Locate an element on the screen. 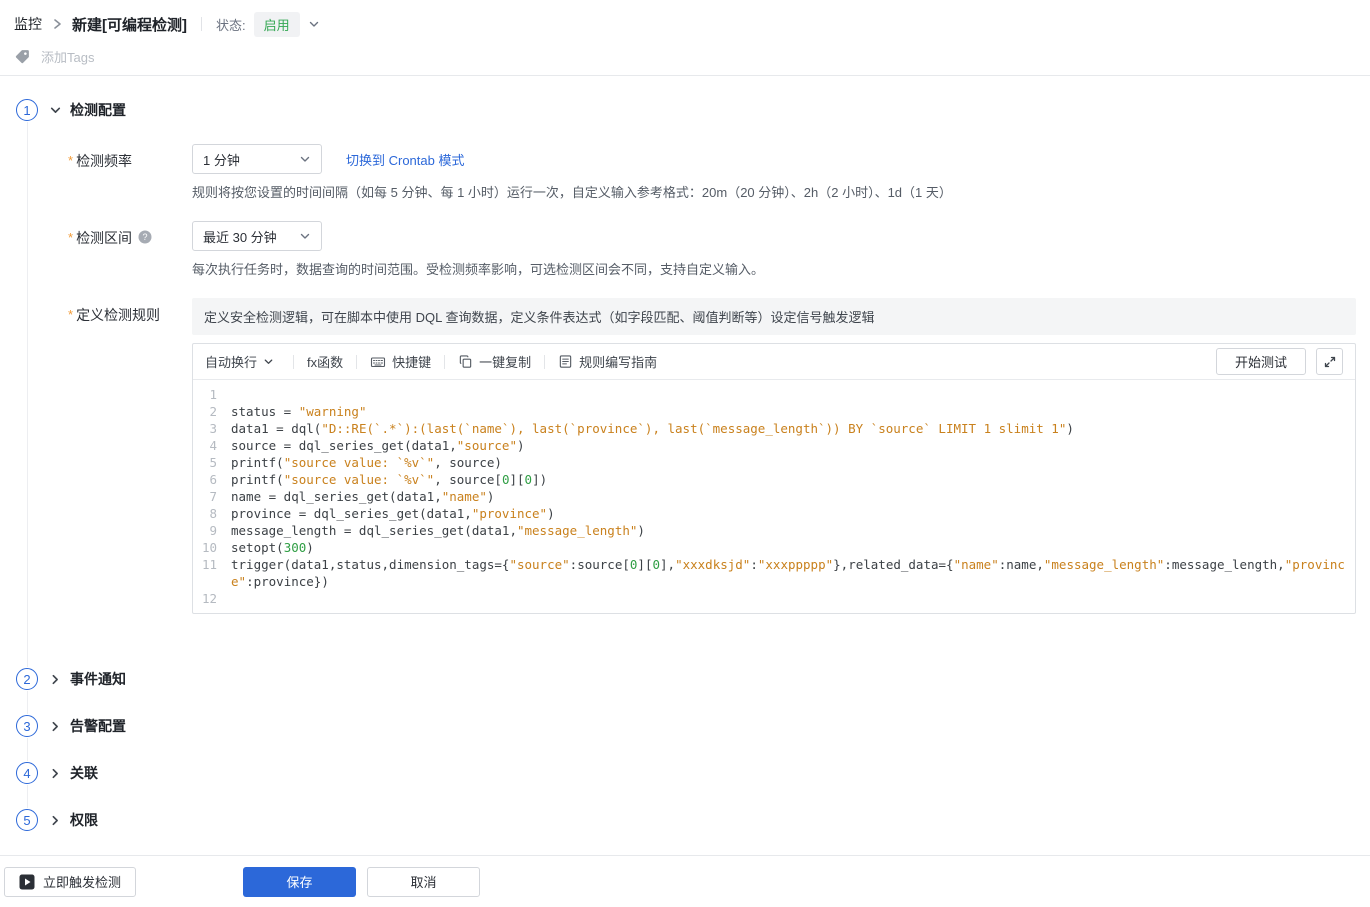 The width and height of the screenshot is (1370, 907). document-icon is located at coordinates (565, 361).